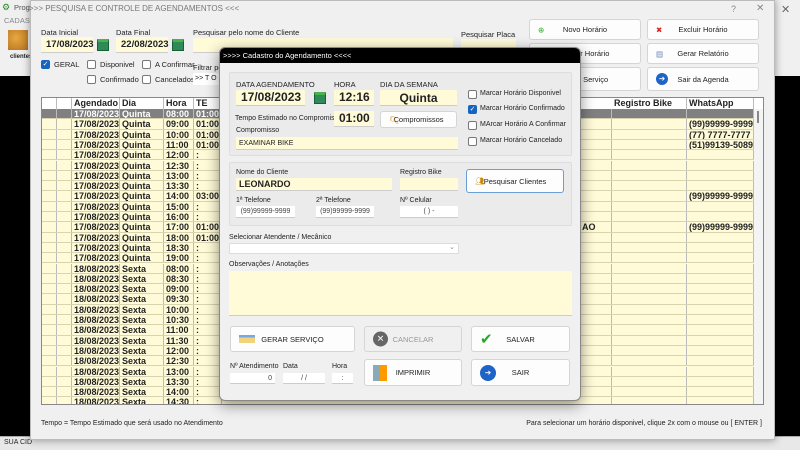 The width and height of the screenshot is (800, 450). What do you see at coordinates (17, 20) in the screenshot?
I see `menu-cadastro: CADAS` at bounding box center [17, 20].